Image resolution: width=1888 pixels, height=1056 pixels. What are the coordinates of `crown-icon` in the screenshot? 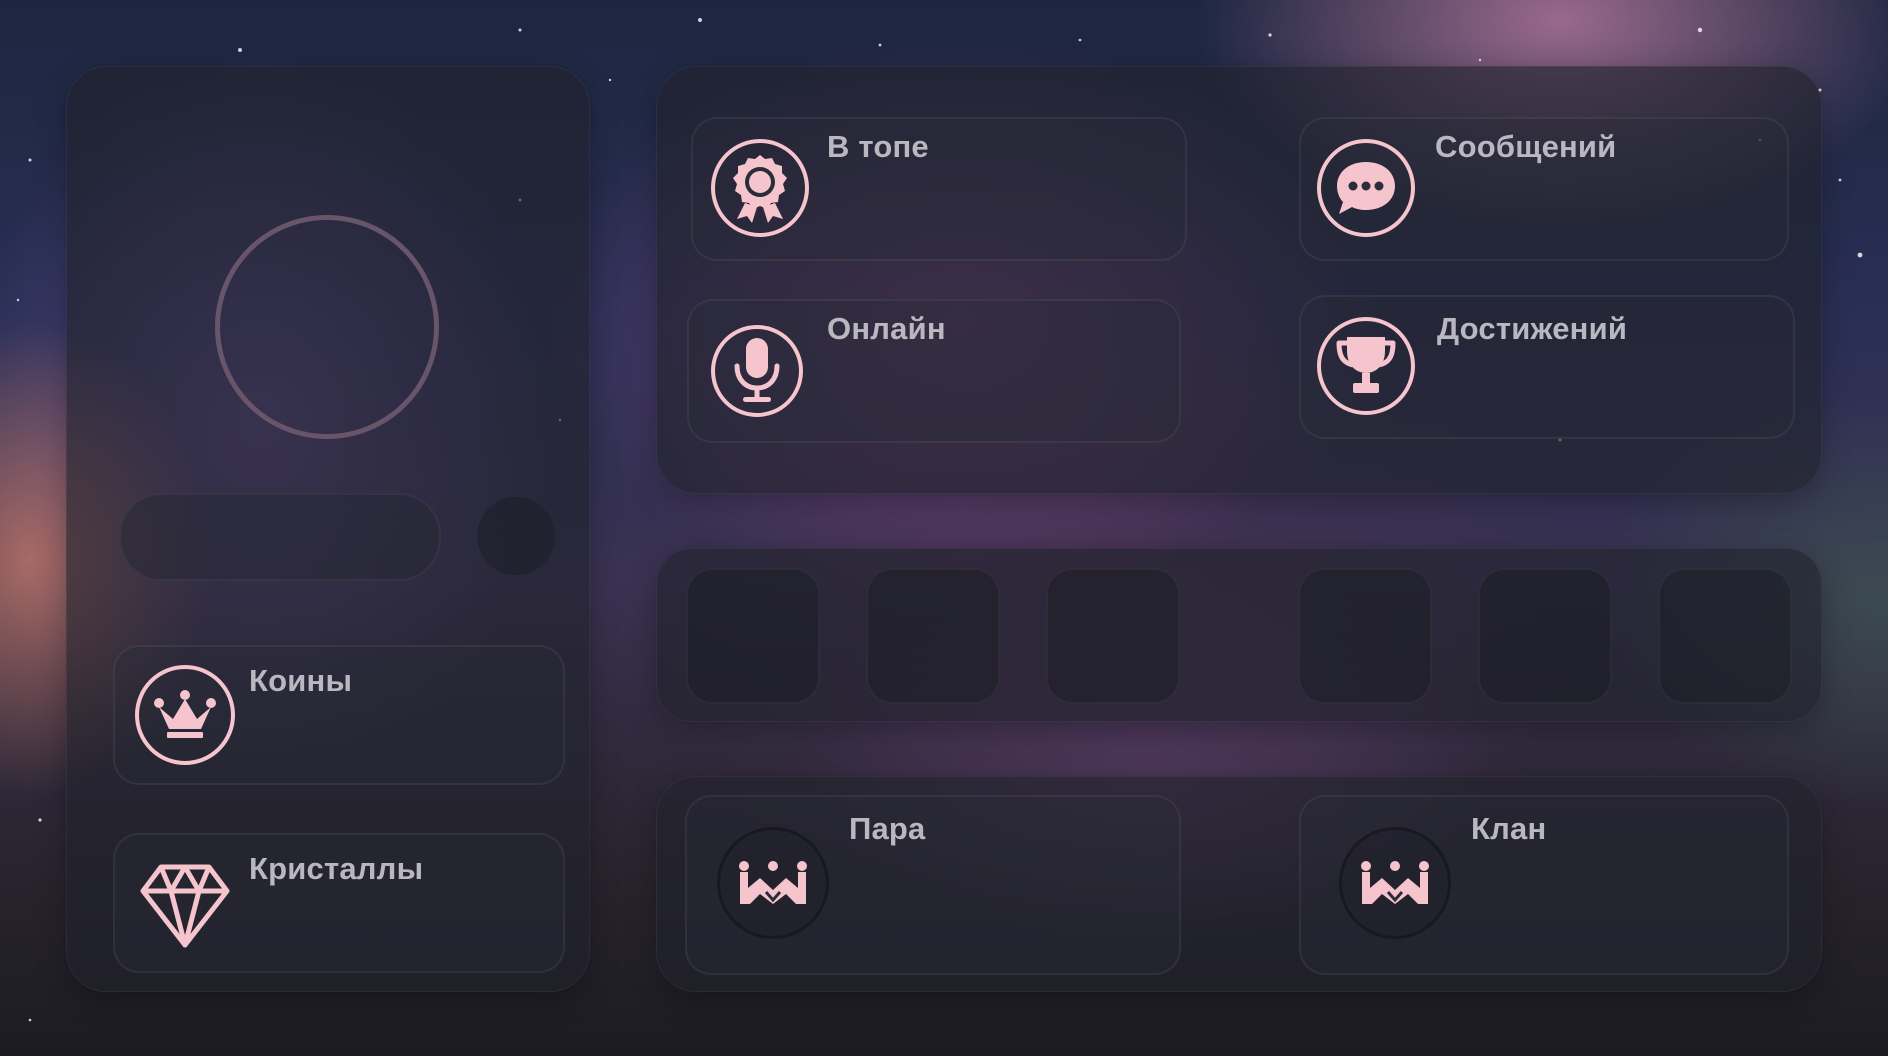 It's located at (185, 715).